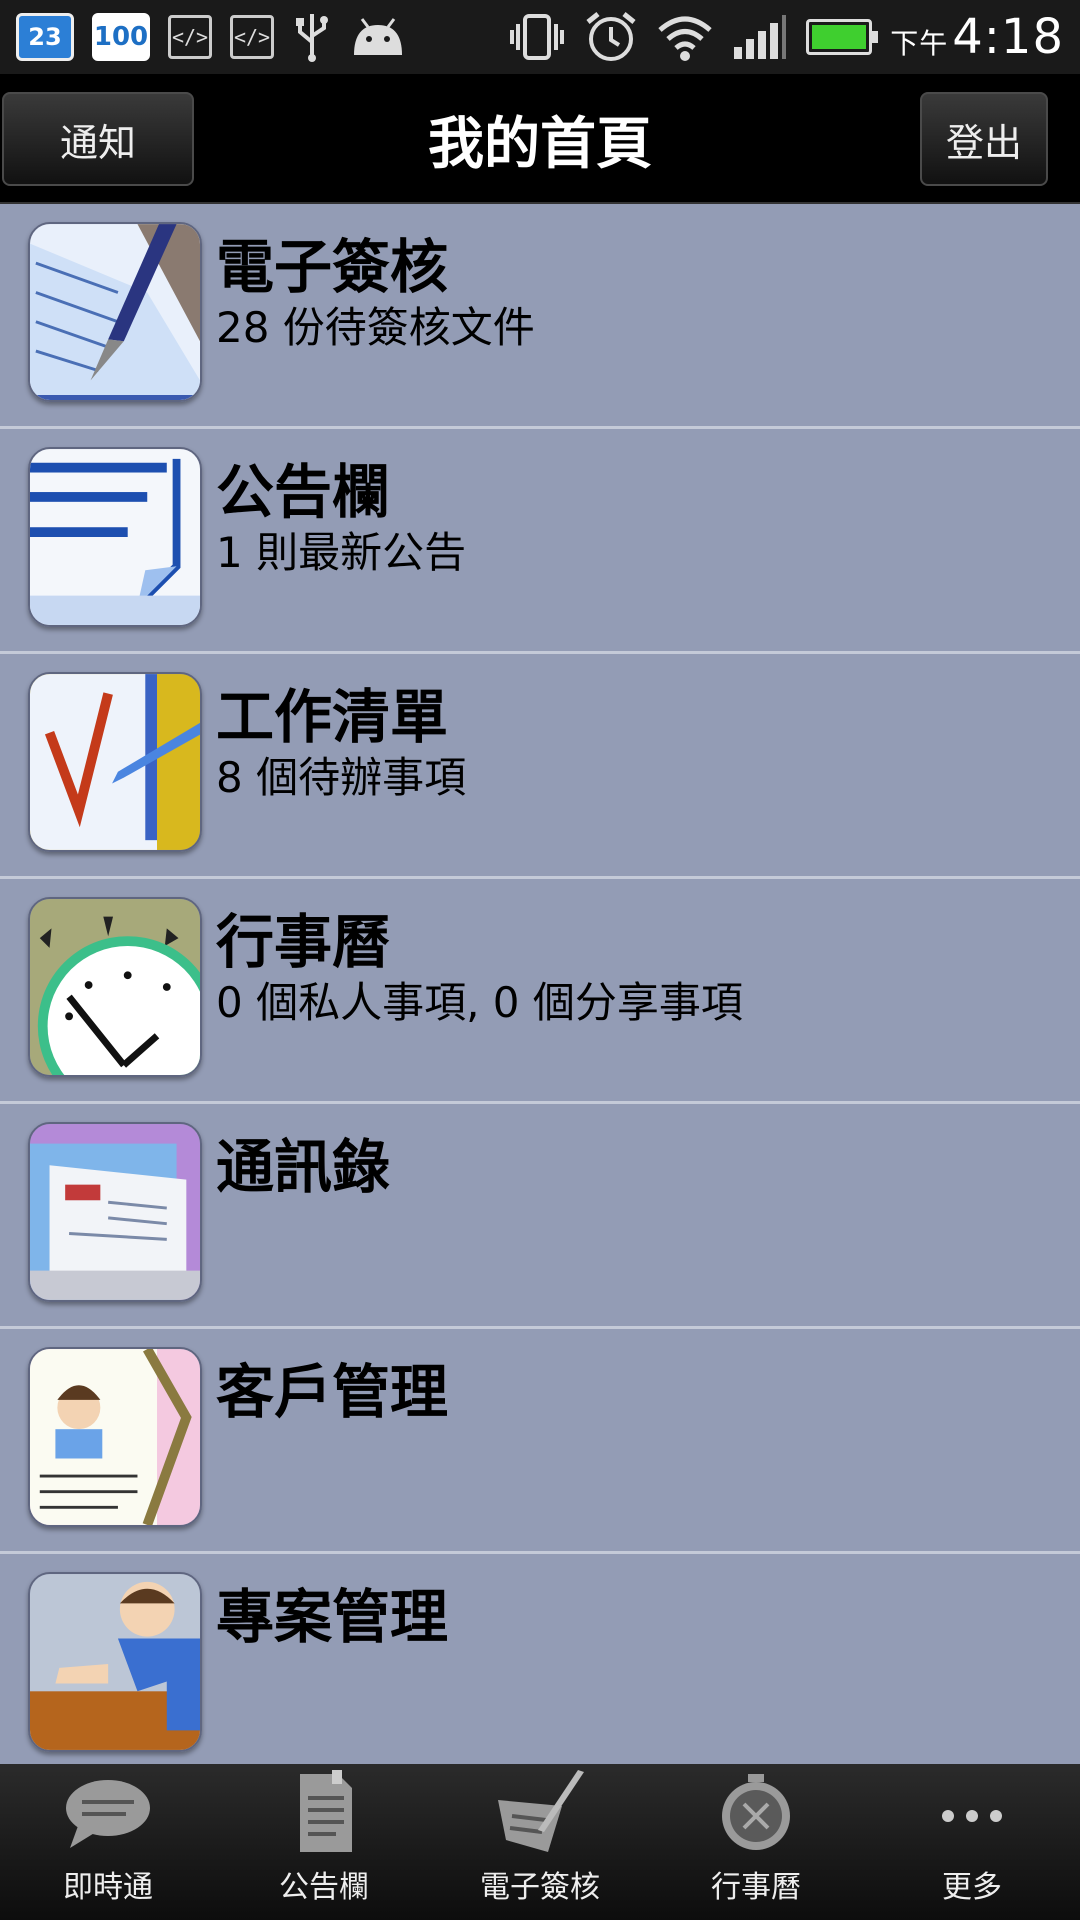 This screenshot has width=1080, height=1920. Describe the element at coordinates (919, 43) in the screenshot. I see `time-period: 下午` at that location.